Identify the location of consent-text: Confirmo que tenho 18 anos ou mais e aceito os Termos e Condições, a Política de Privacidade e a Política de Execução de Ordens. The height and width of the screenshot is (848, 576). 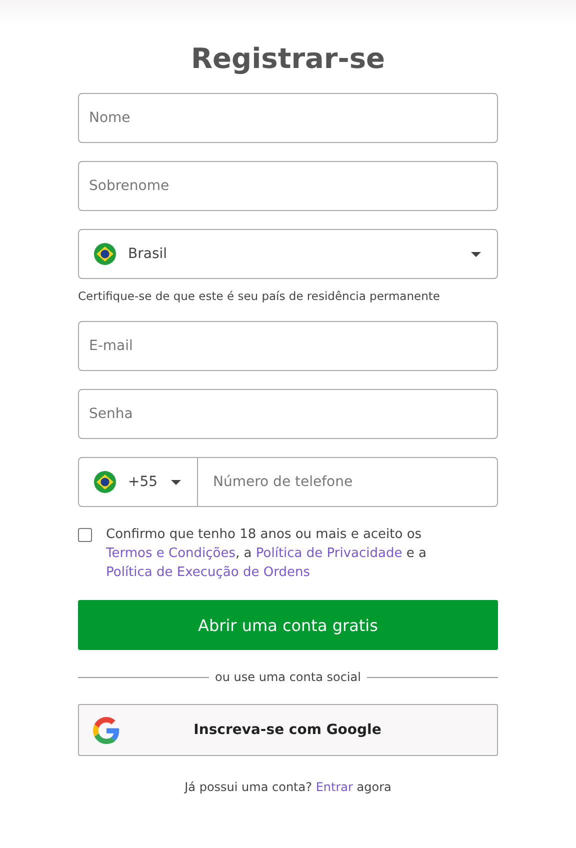
(267, 554).